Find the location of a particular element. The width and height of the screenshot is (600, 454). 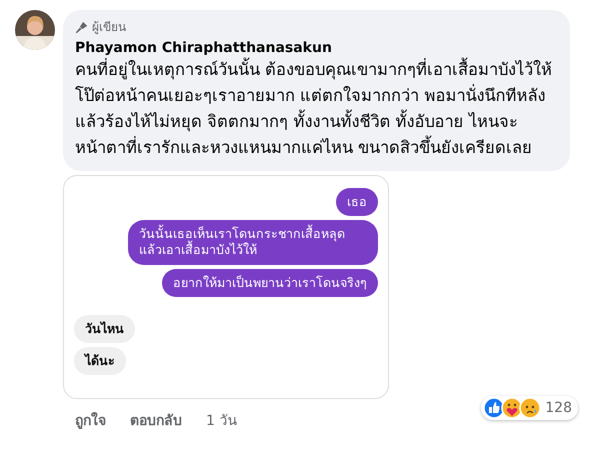

author-label: ผู้เขียน is located at coordinates (109, 27).